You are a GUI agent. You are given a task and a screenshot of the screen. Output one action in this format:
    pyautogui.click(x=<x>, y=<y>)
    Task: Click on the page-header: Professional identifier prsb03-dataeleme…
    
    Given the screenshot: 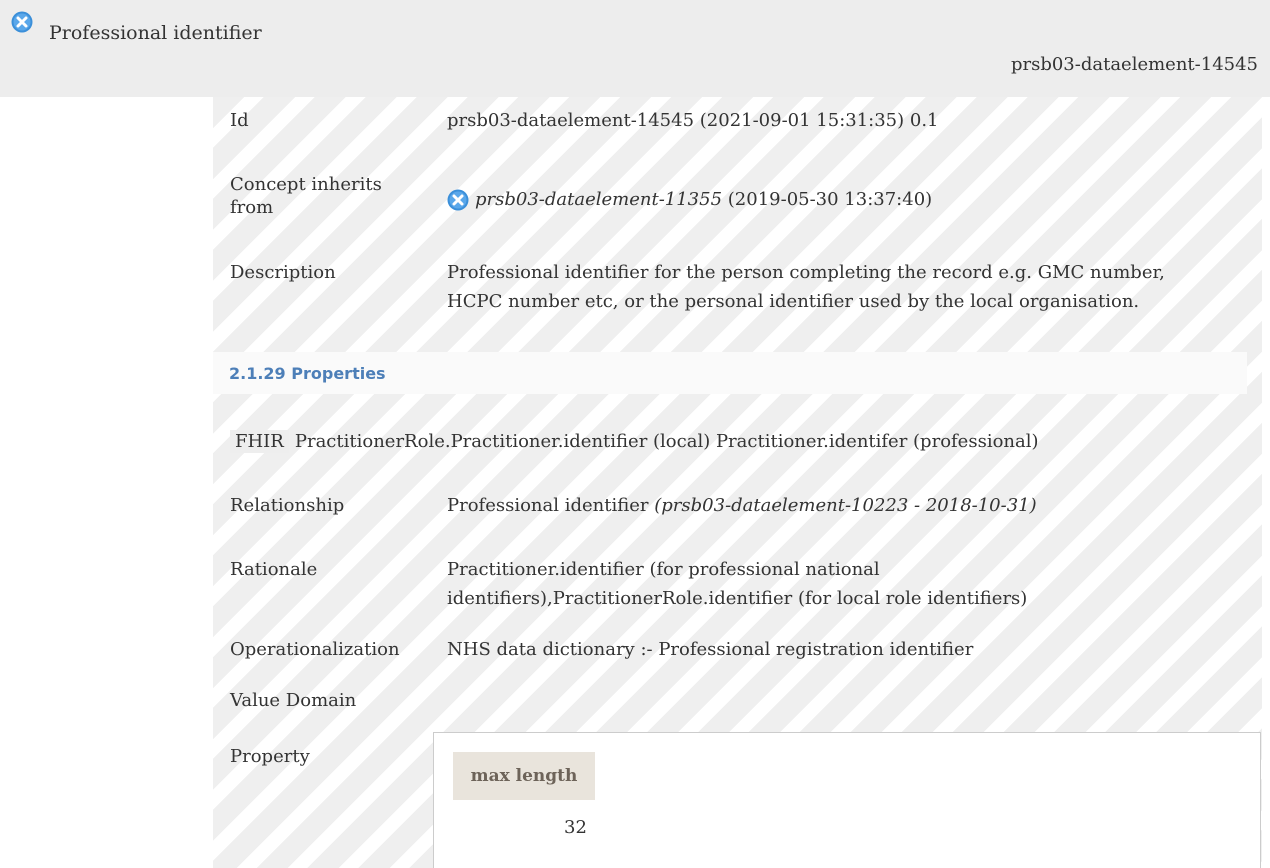 What is the action you would take?
    pyautogui.click(x=635, y=48)
    